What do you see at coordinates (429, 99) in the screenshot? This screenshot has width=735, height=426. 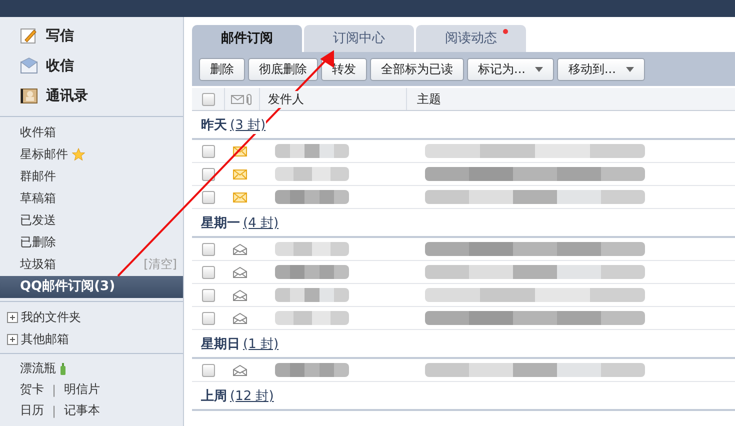 I see `column-header: 主题` at bounding box center [429, 99].